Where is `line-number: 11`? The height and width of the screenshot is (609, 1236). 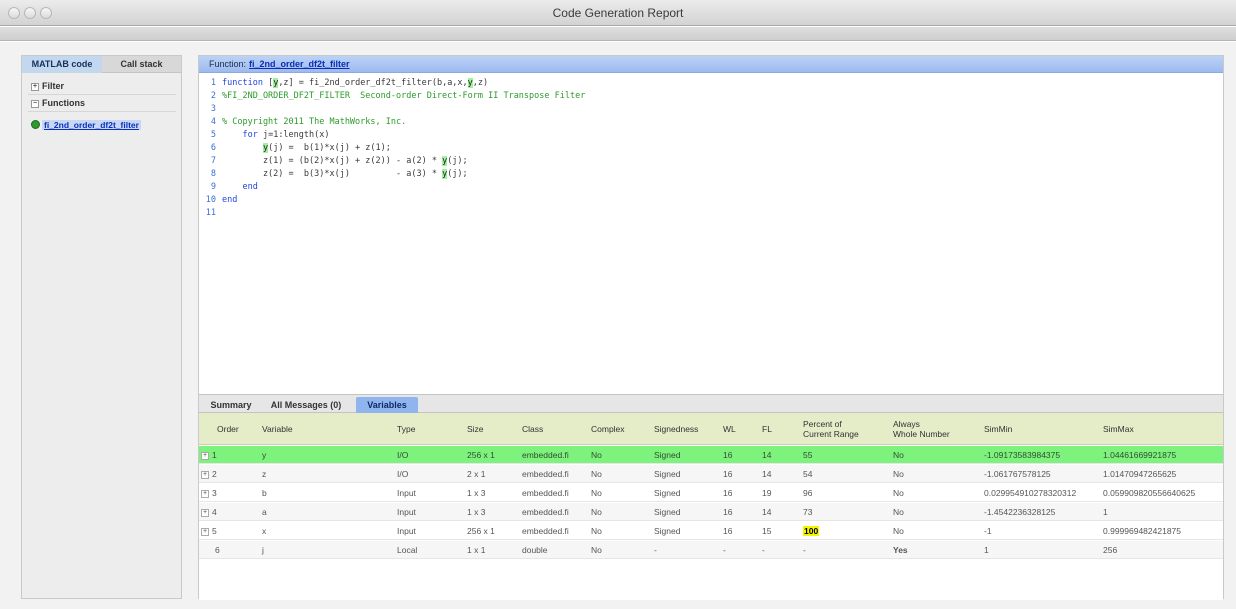
line-number: 11 is located at coordinates (210, 213).